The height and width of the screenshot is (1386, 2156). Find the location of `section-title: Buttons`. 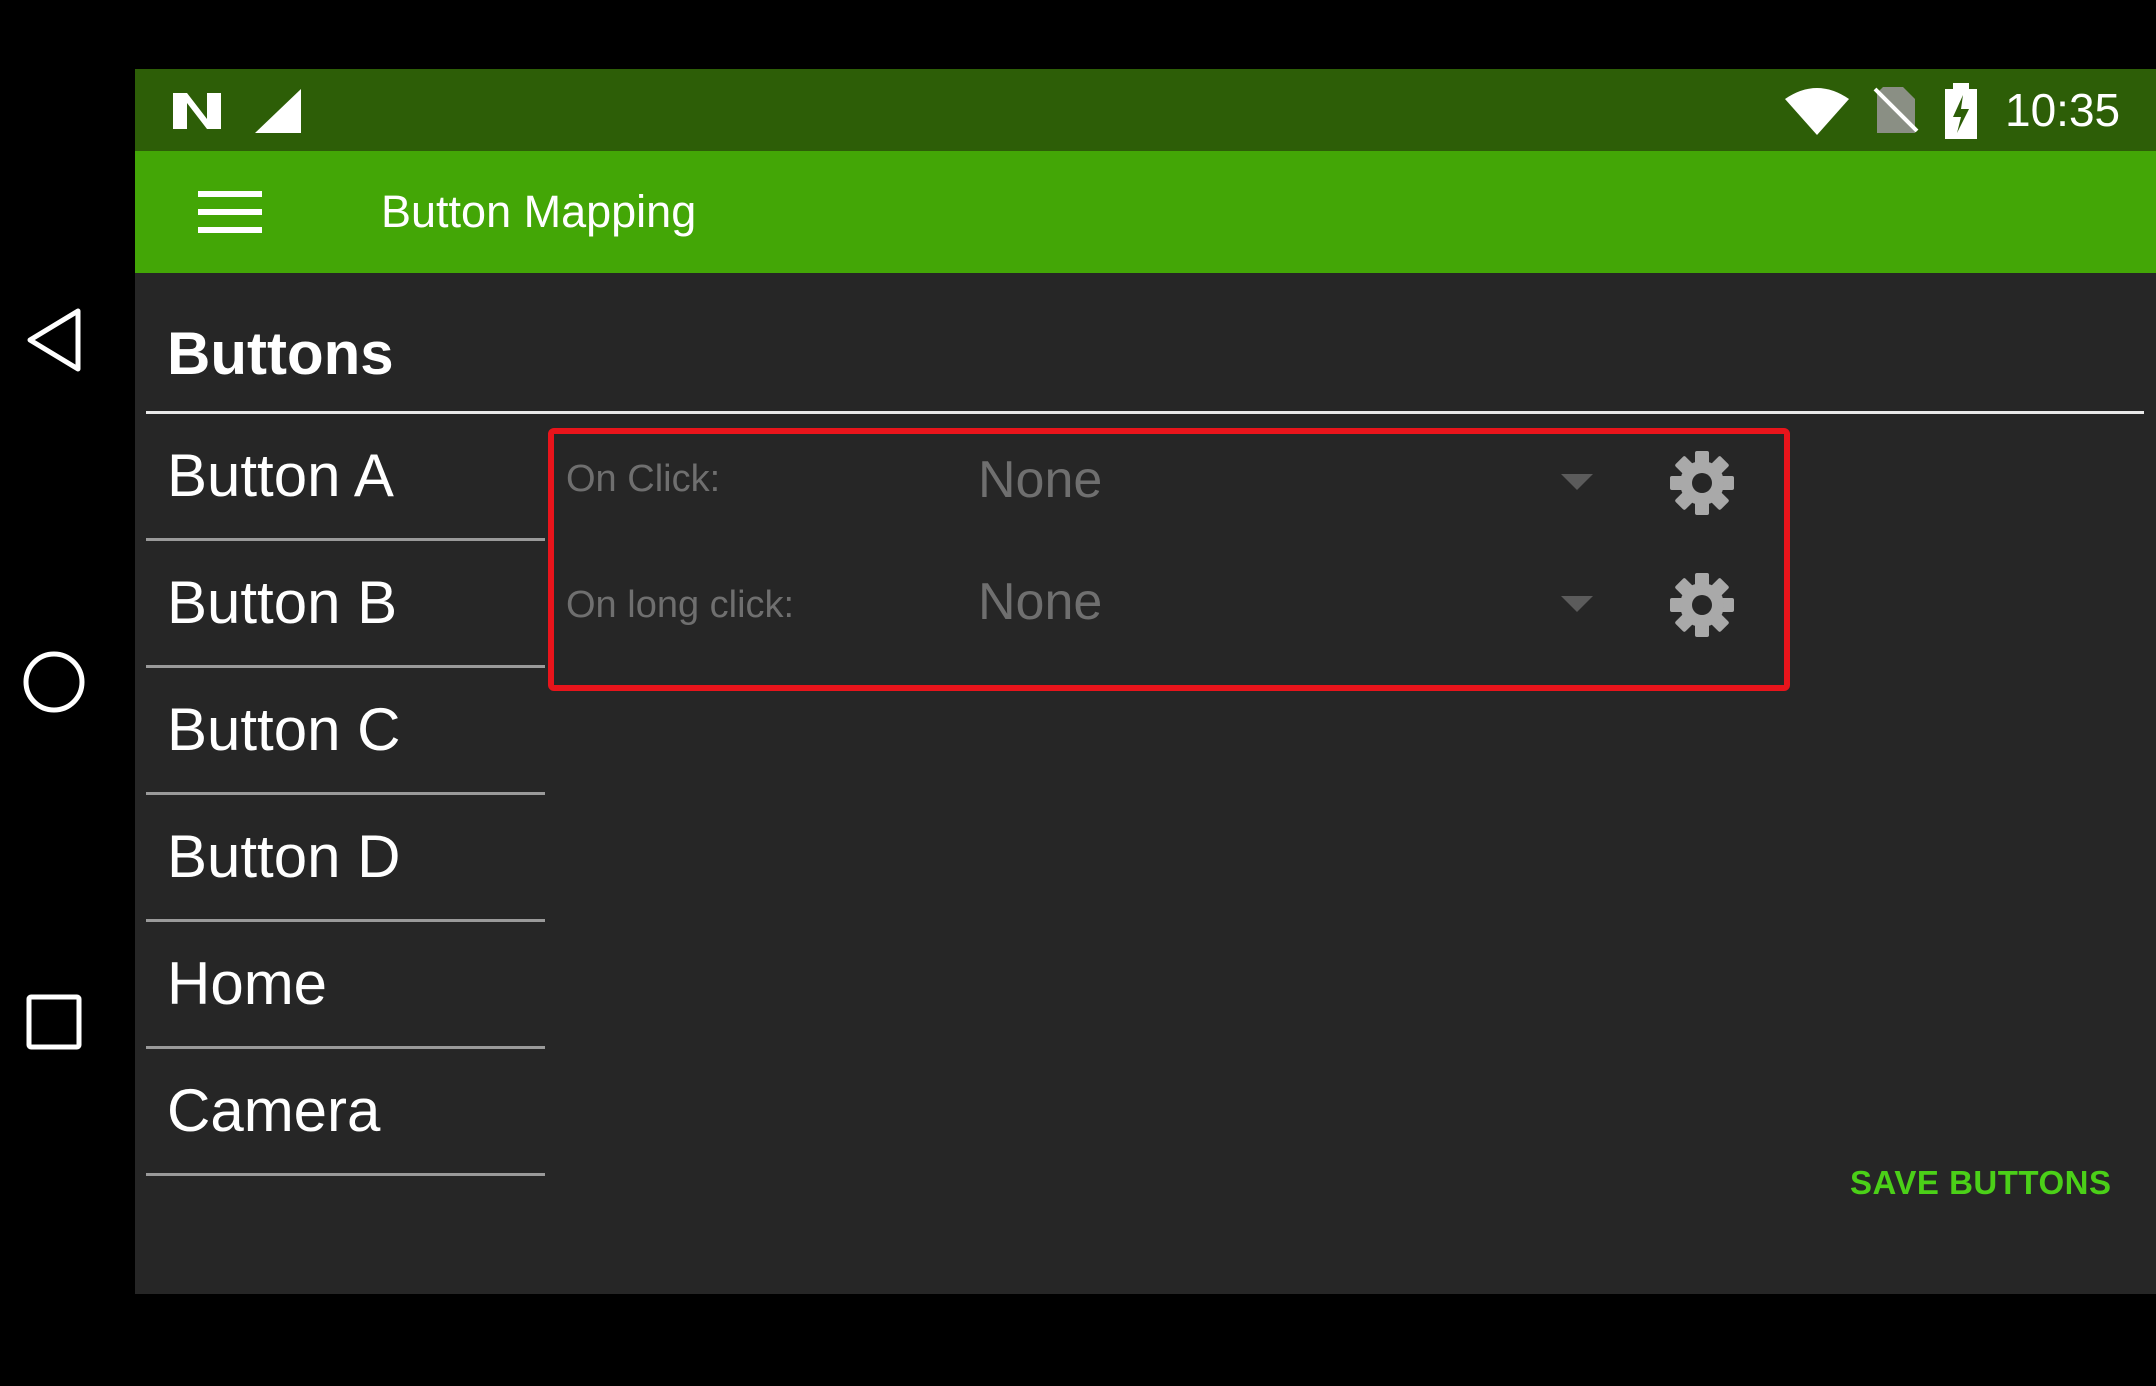

section-title: Buttons is located at coordinates (280, 353).